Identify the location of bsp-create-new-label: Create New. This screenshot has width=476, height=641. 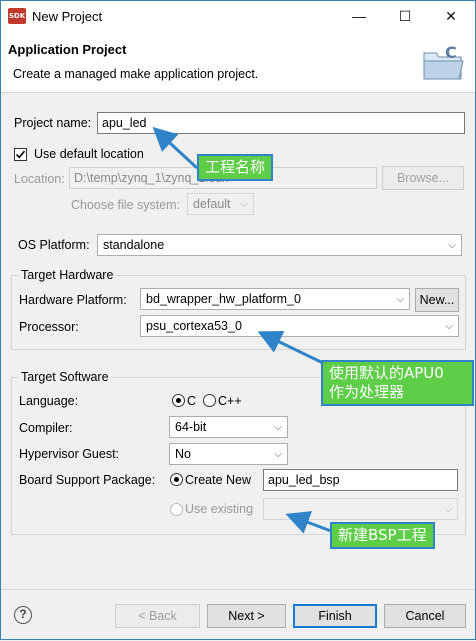
(218, 480).